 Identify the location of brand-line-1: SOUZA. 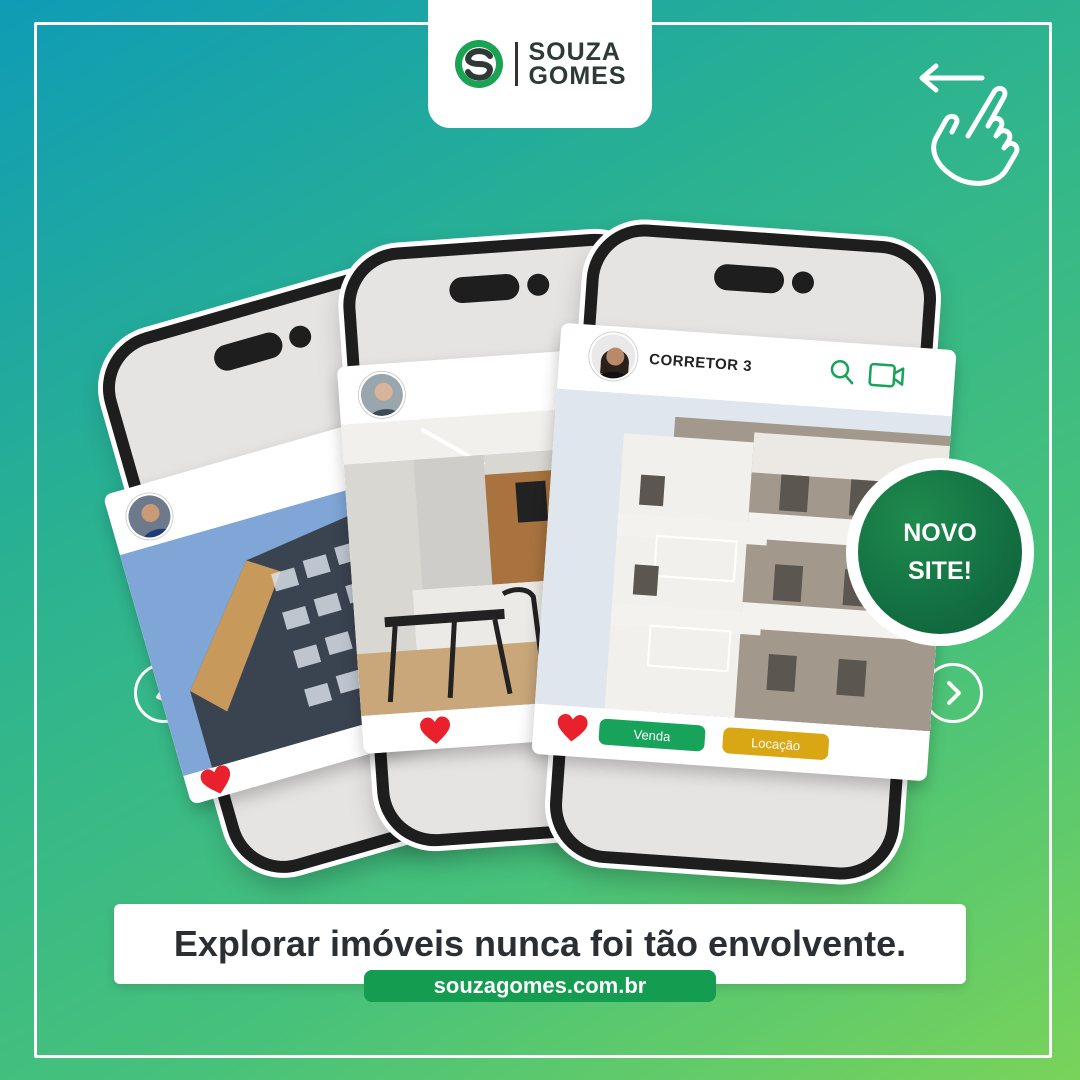
(574, 52).